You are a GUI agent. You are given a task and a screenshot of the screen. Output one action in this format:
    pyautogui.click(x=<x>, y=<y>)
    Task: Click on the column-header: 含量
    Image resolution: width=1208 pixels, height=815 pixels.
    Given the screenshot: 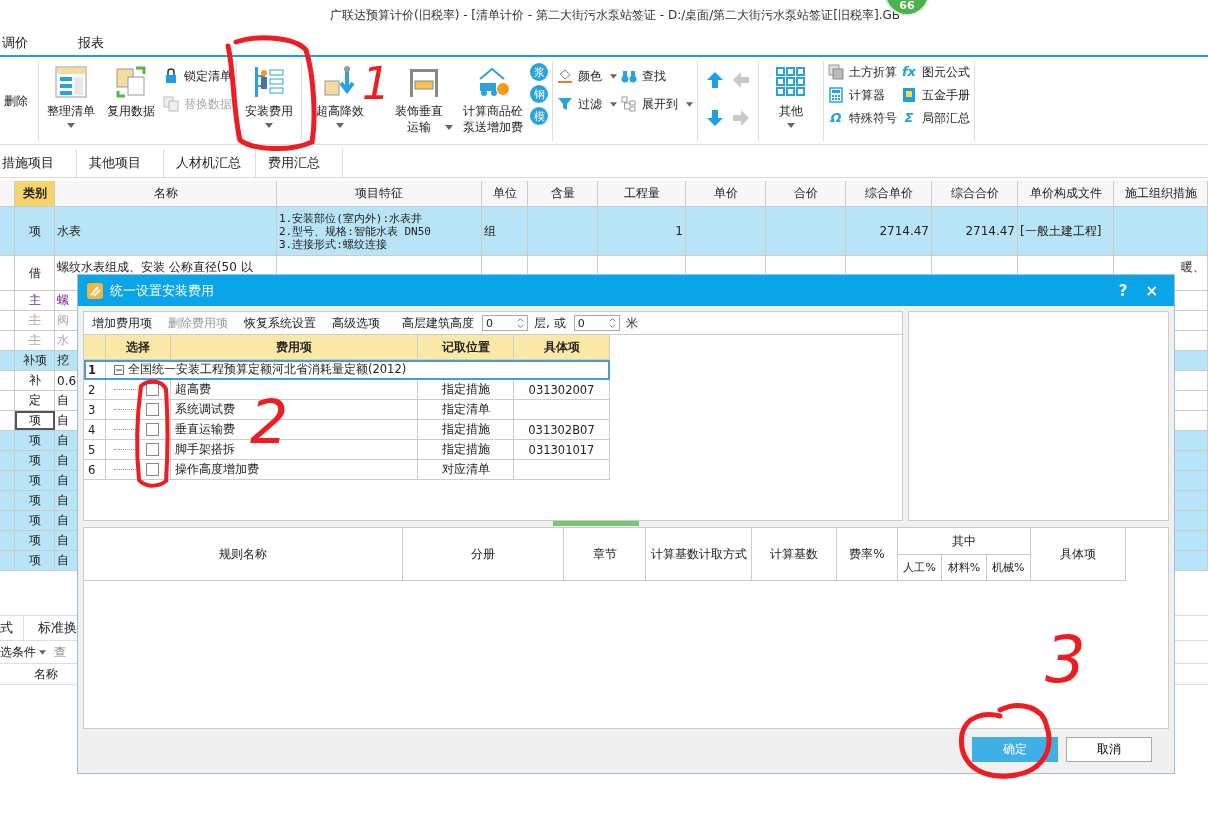 What is the action you would take?
    pyautogui.click(x=563, y=193)
    